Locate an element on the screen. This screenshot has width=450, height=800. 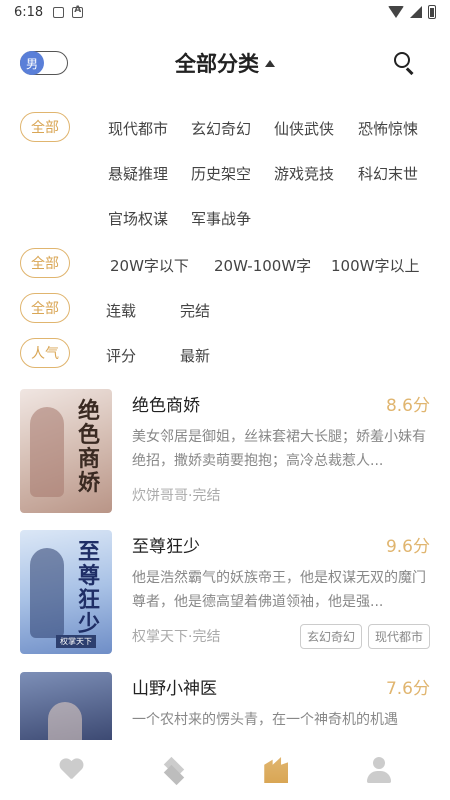
book-score: 8.6分 is located at coordinates (407, 406).